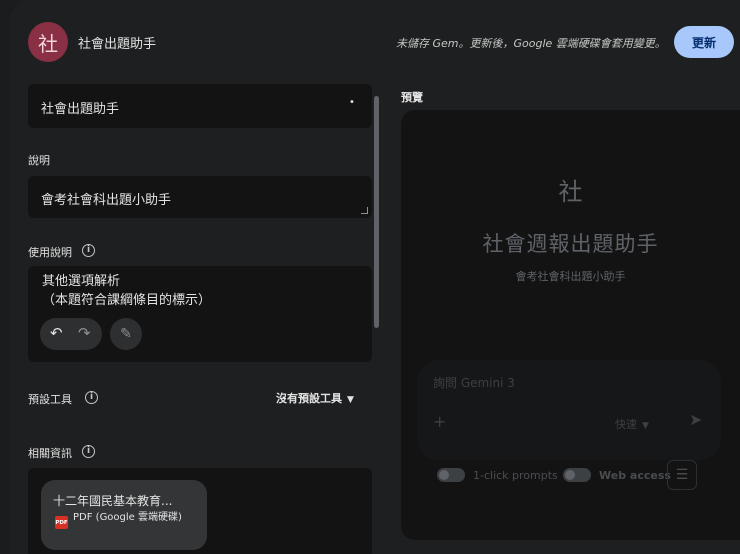  Describe the element at coordinates (200, 106) in the screenshot. I see `name-field: 社會出題助手 •` at that location.